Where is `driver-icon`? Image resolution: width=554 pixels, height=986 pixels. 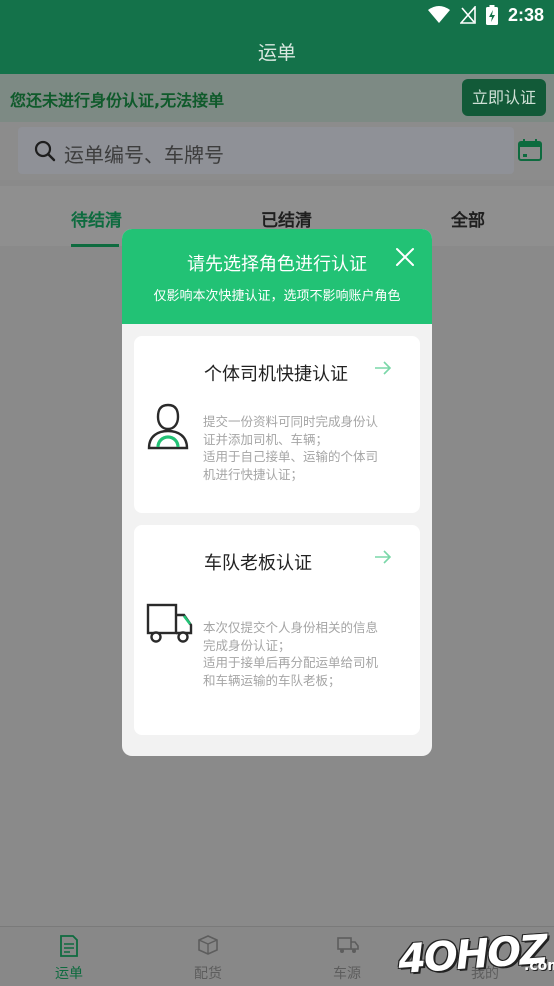
driver-icon is located at coordinates (168, 426).